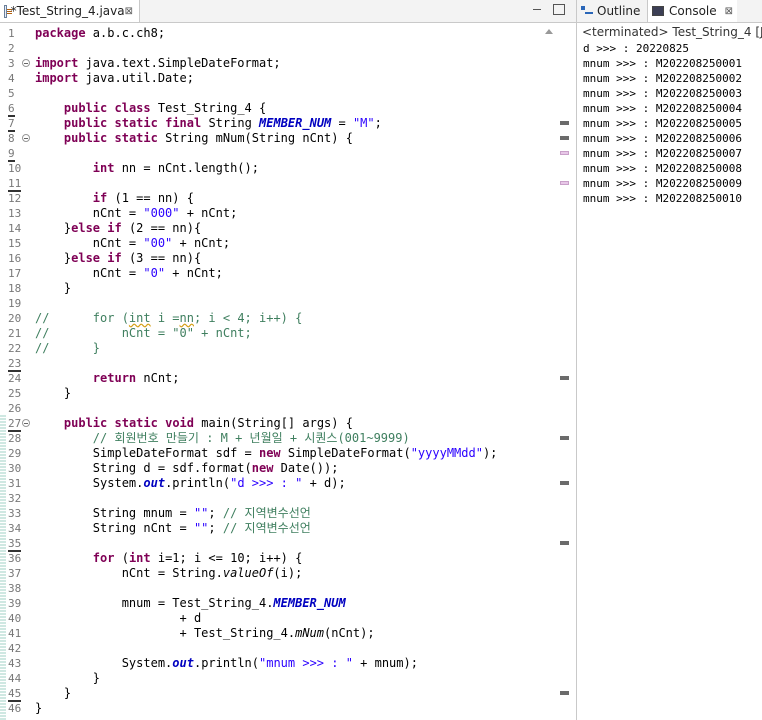 This screenshot has width=762, height=720. I want to click on line-number: 10, so click(15, 168).